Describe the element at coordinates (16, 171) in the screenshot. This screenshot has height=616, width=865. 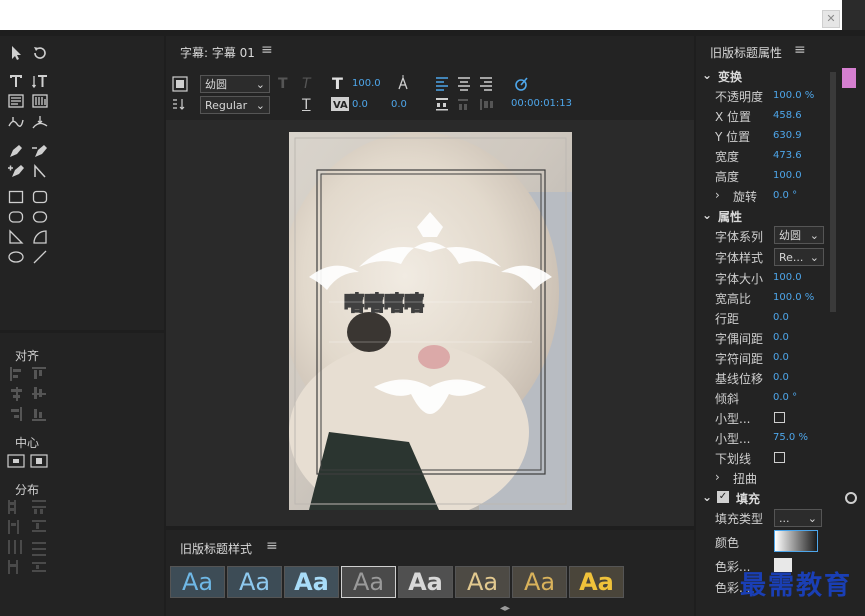
I see `add-anchor-tool-icon` at that location.